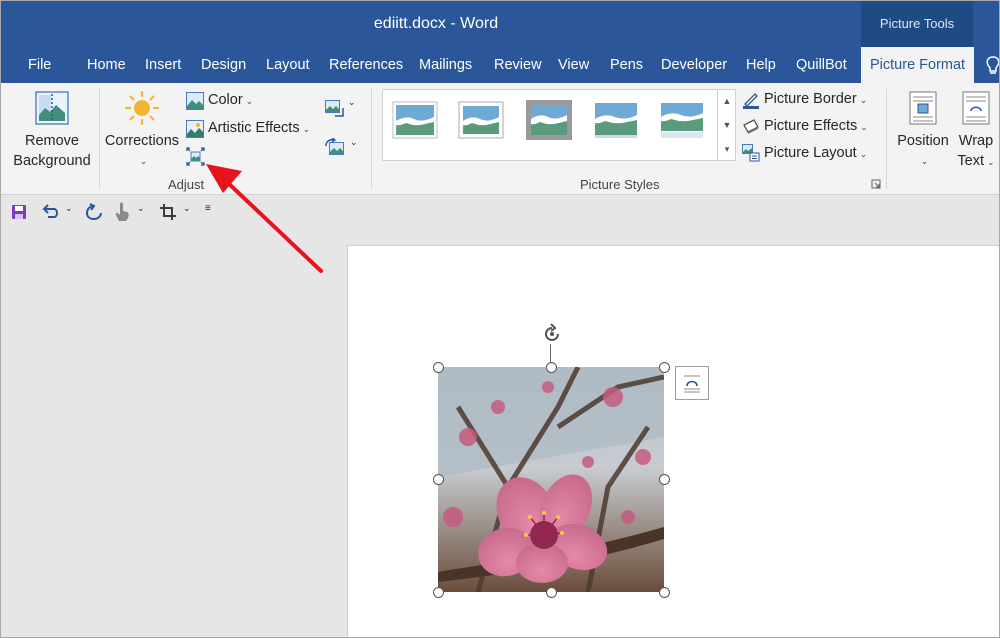 This screenshot has width=1000, height=638. What do you see at coordinates (923, 141) in the screenshot?
I see `position-label: Position` at bounding box center [923, 141].